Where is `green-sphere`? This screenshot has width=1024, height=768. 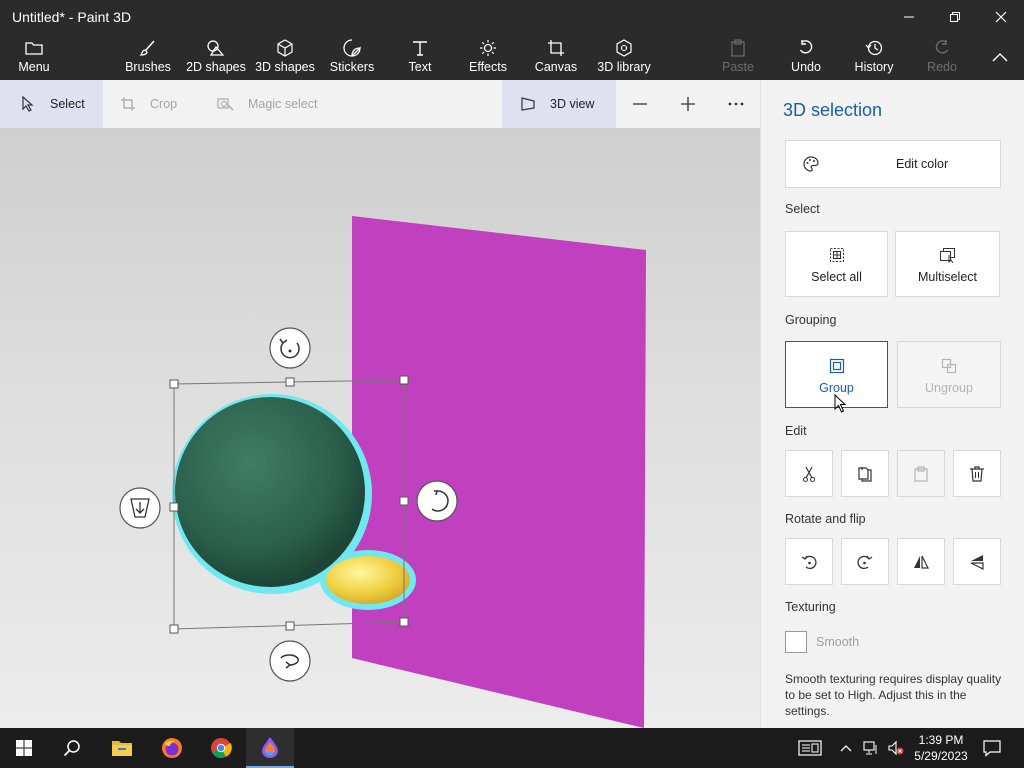
green-sphere is located at coordinates (270, 492).